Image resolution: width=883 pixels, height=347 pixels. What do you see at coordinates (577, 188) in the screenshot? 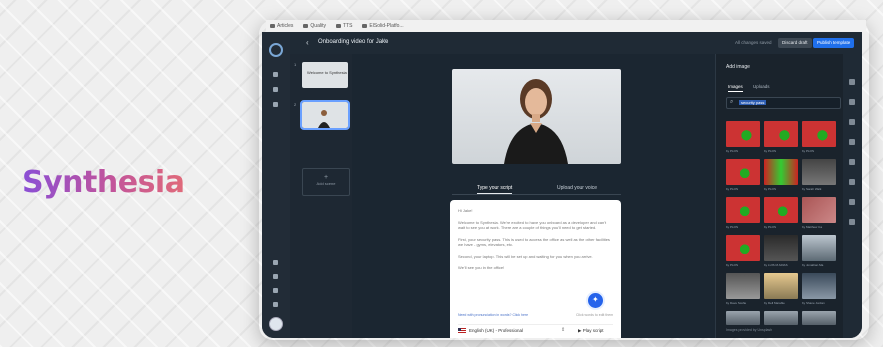
I see `tab-upload-voice: Upload your voice` at bounding box center [577, 188].